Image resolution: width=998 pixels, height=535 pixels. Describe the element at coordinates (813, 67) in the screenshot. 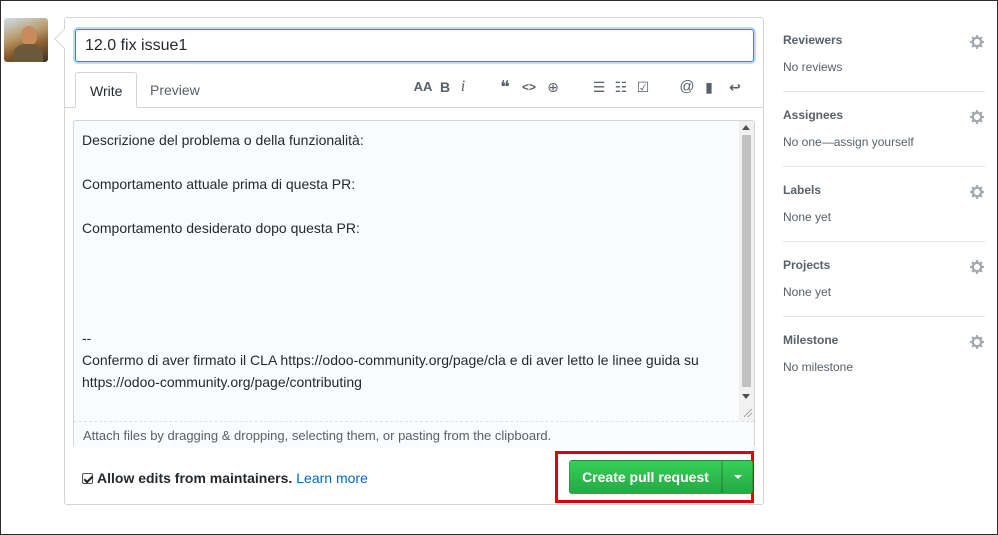

I see `sidebar-value: No reviews` at that location.